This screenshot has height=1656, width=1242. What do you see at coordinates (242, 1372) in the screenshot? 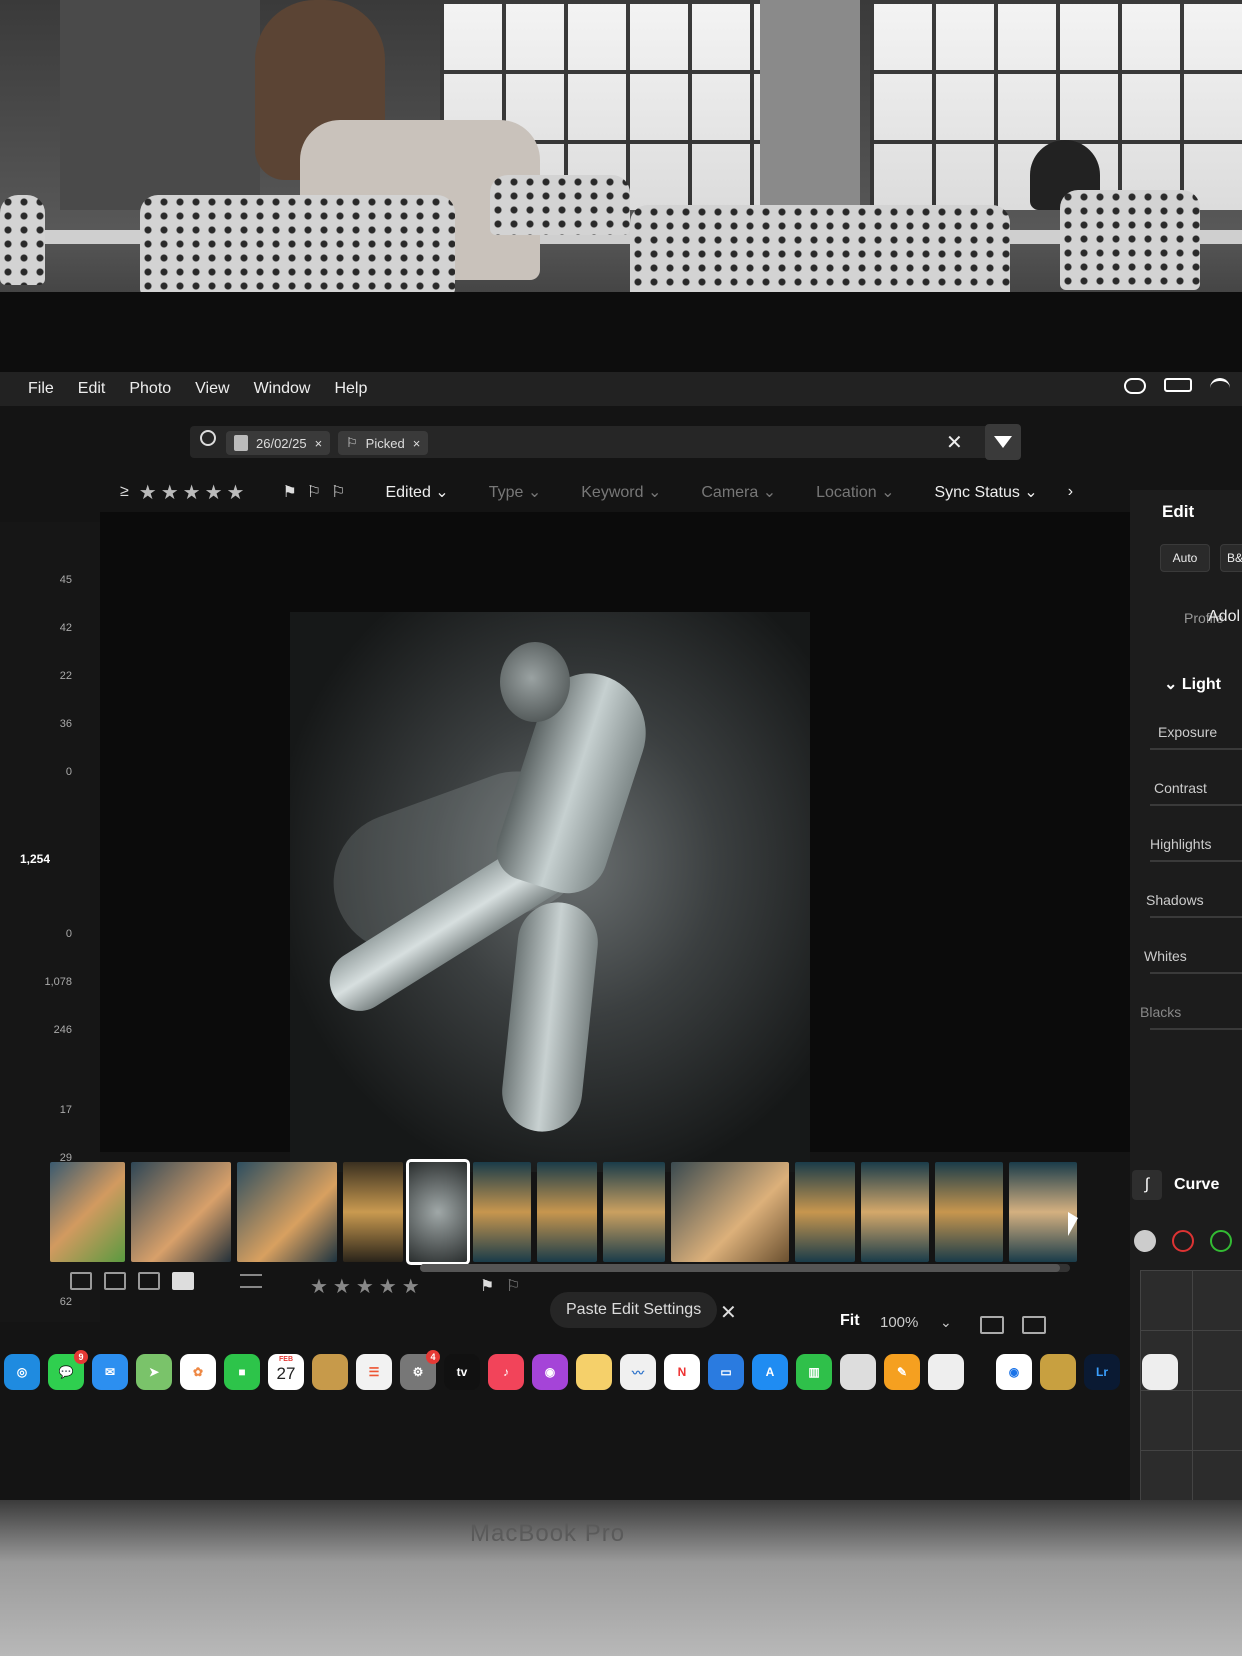
I see `facetime-icon: ■` at bounding box center [242, 1372].